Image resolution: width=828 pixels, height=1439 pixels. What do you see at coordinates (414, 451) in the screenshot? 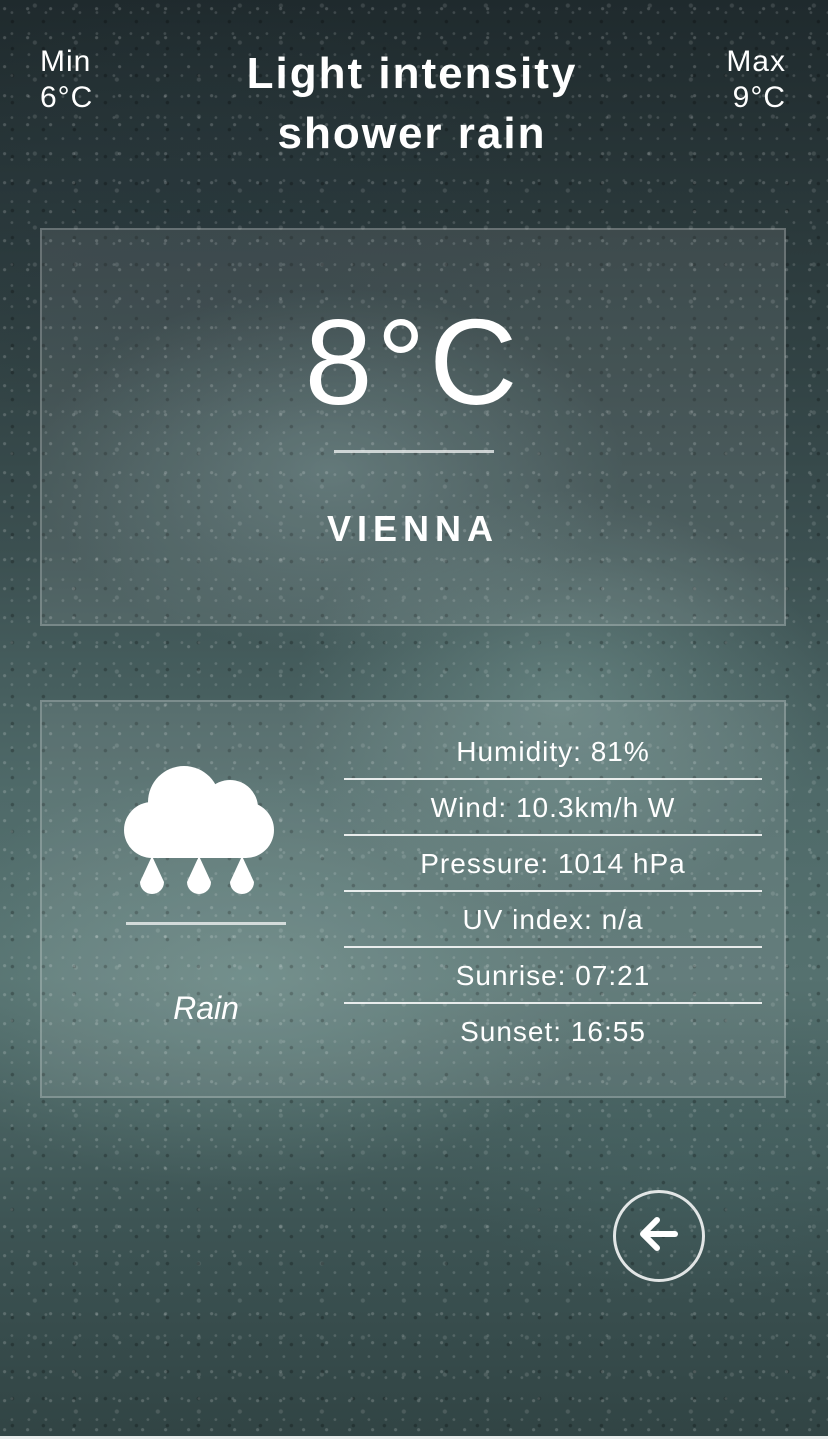
I see `temperature-divider` at bounding box center [414, 451].